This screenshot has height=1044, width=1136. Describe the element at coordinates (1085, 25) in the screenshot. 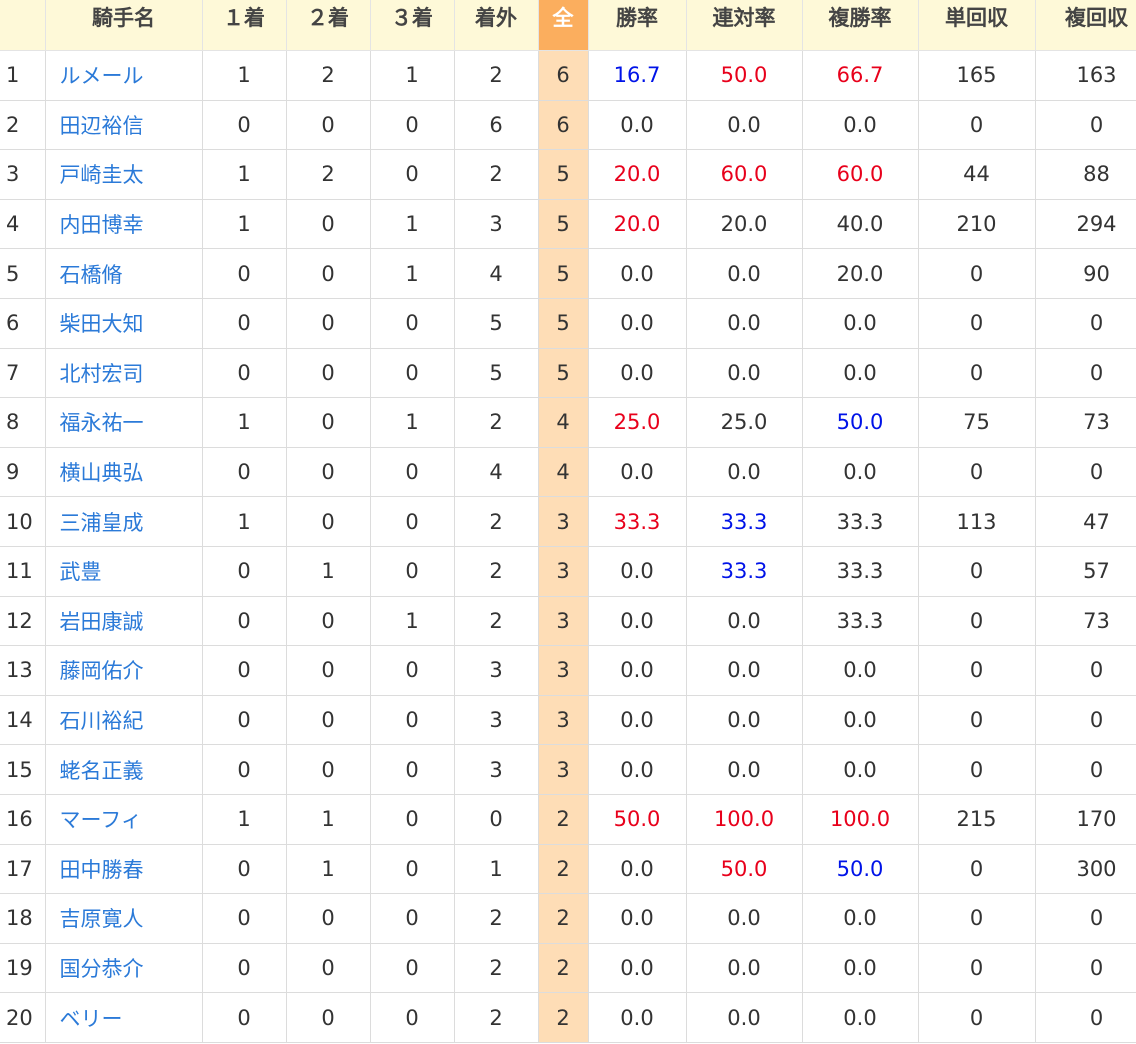

I see `header-show-return: 複回収` at that location.